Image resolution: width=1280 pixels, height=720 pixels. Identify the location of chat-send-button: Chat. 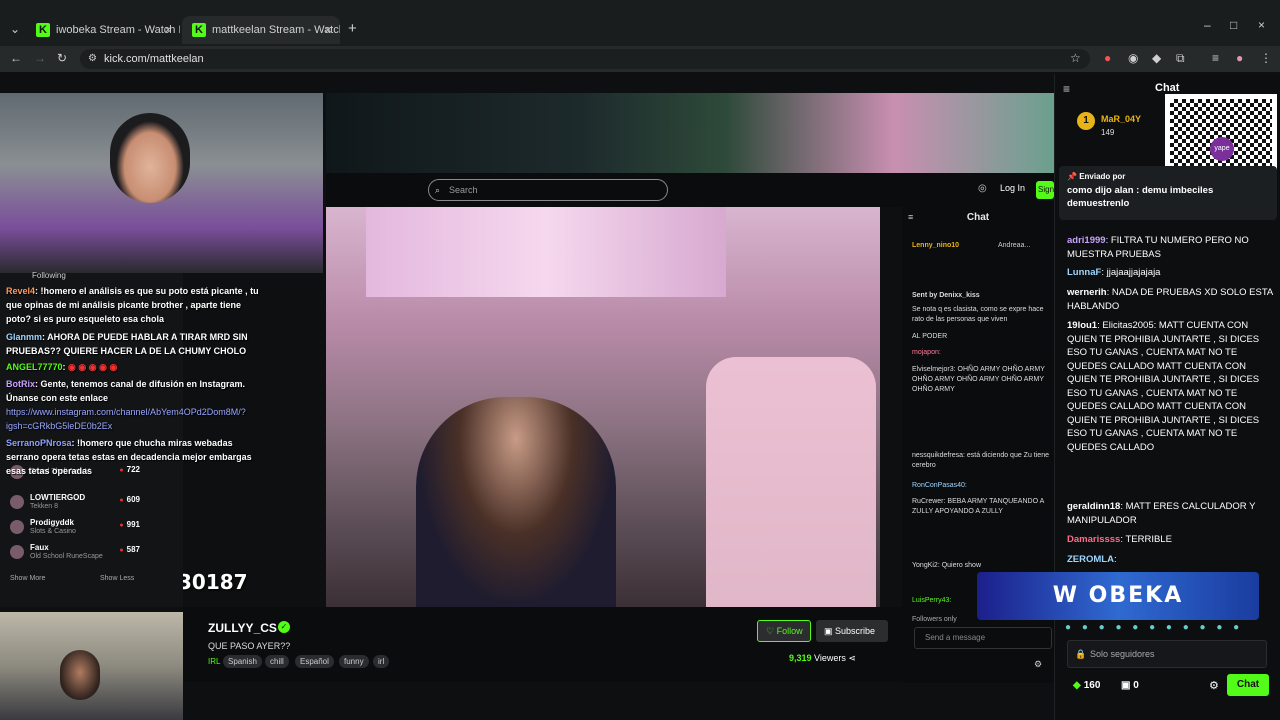
(1248, 685).